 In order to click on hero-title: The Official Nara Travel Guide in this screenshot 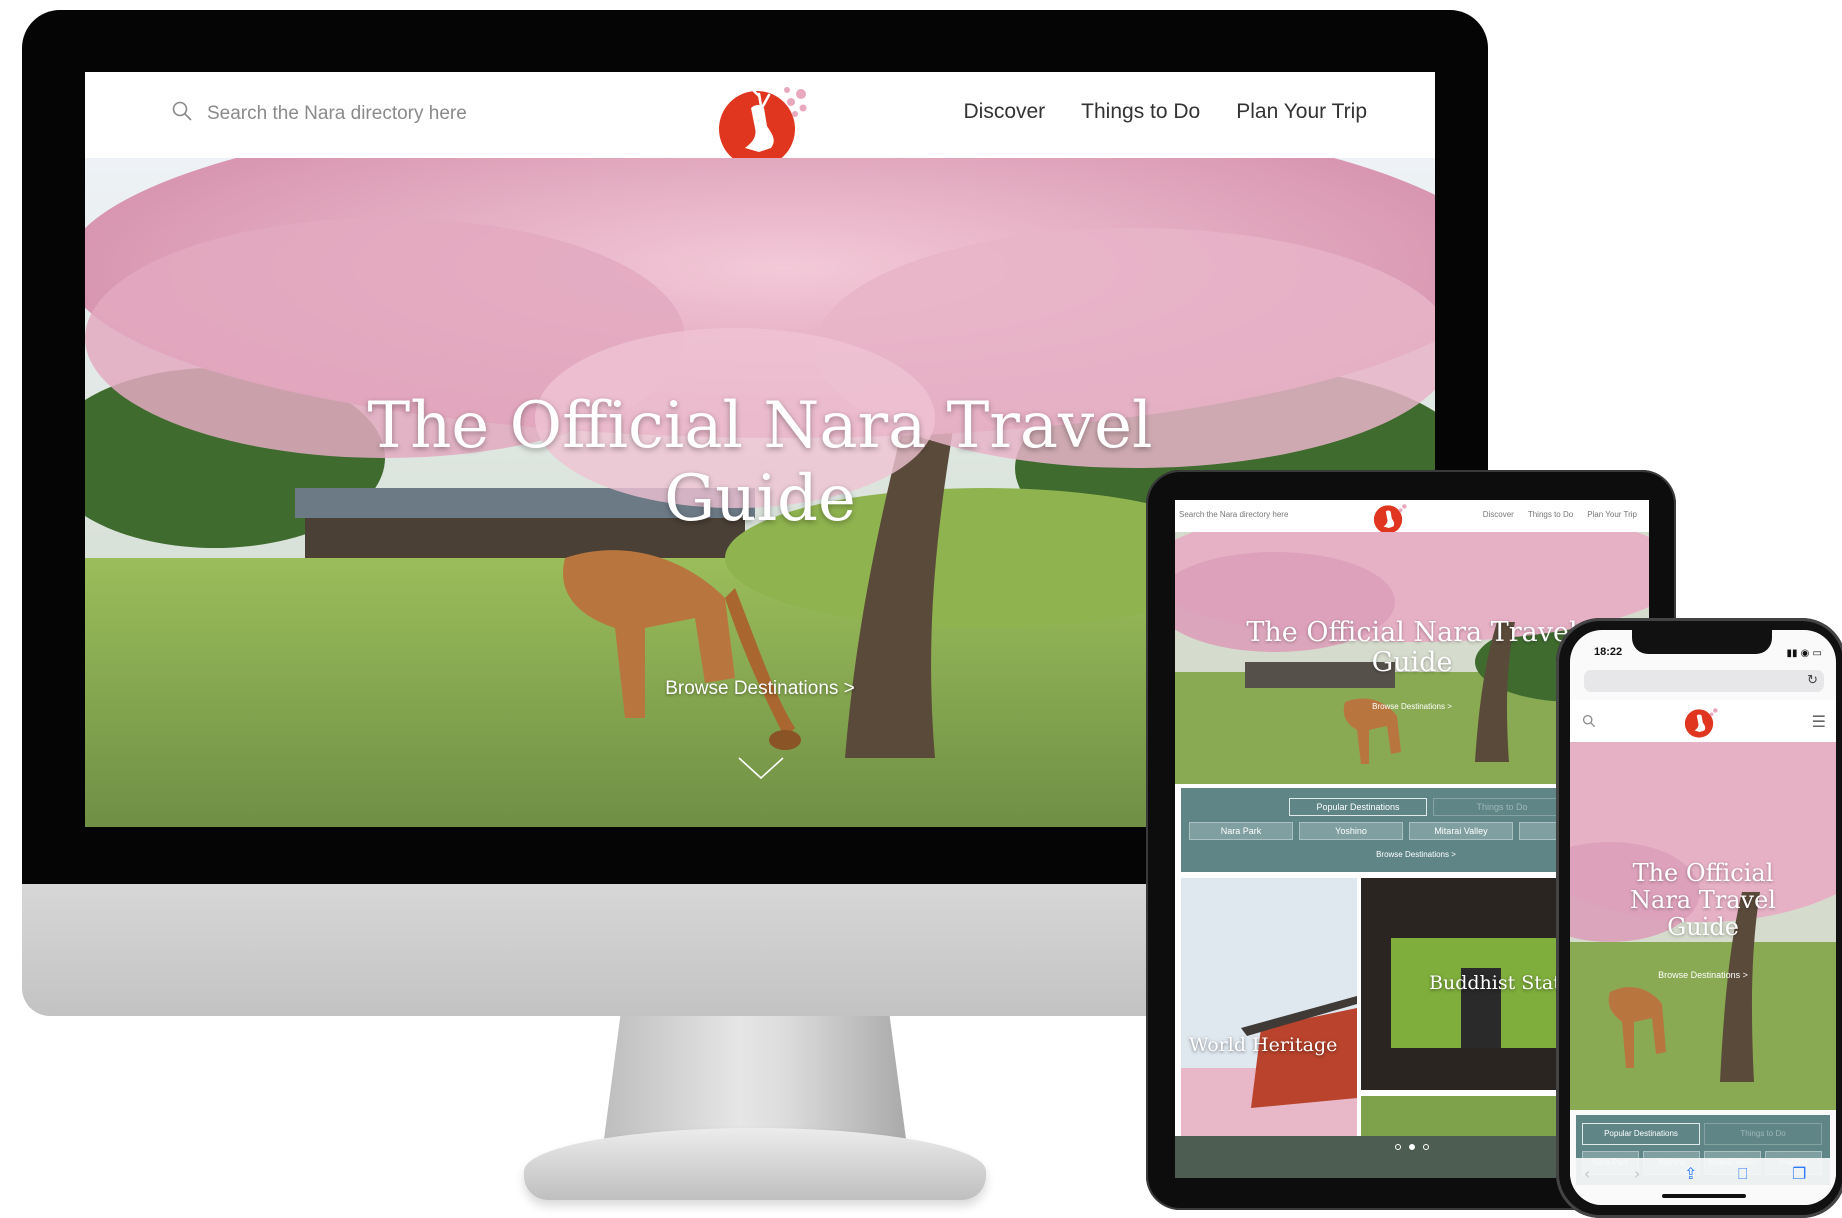, I will do `click(1703, 900)`.